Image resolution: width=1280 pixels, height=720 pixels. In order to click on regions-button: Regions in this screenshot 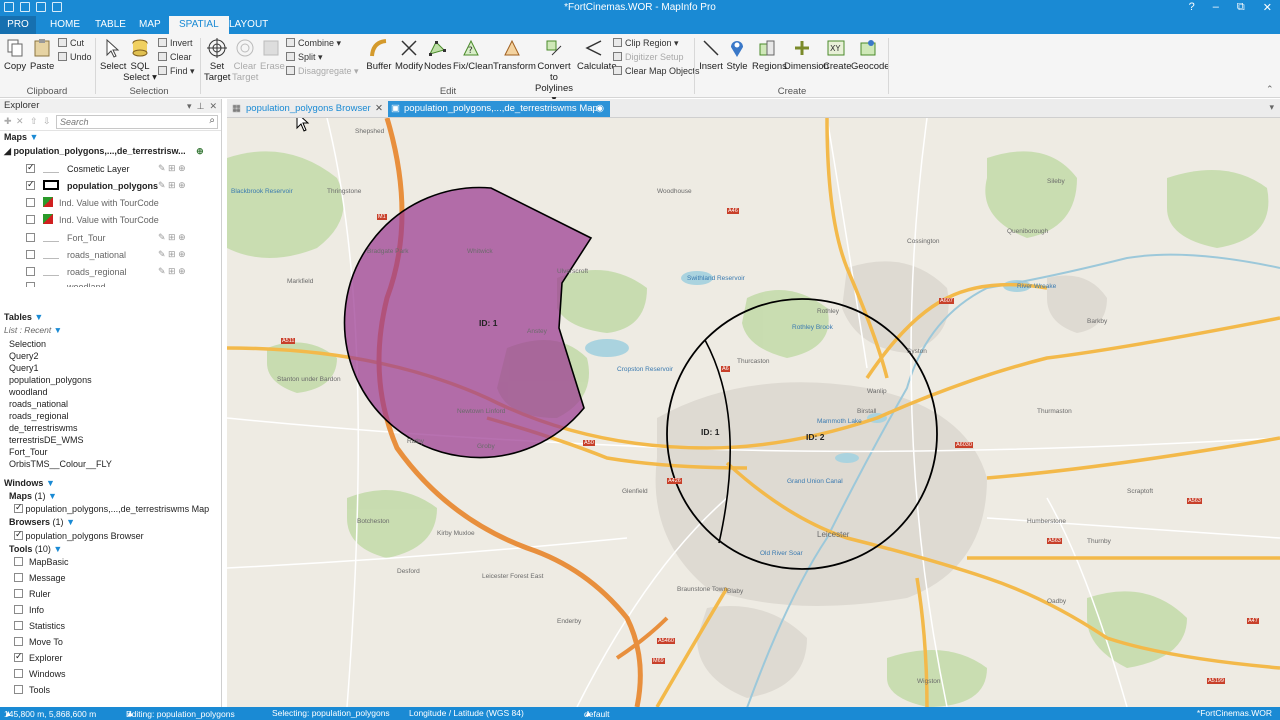, I will do `click(769, 55)`.